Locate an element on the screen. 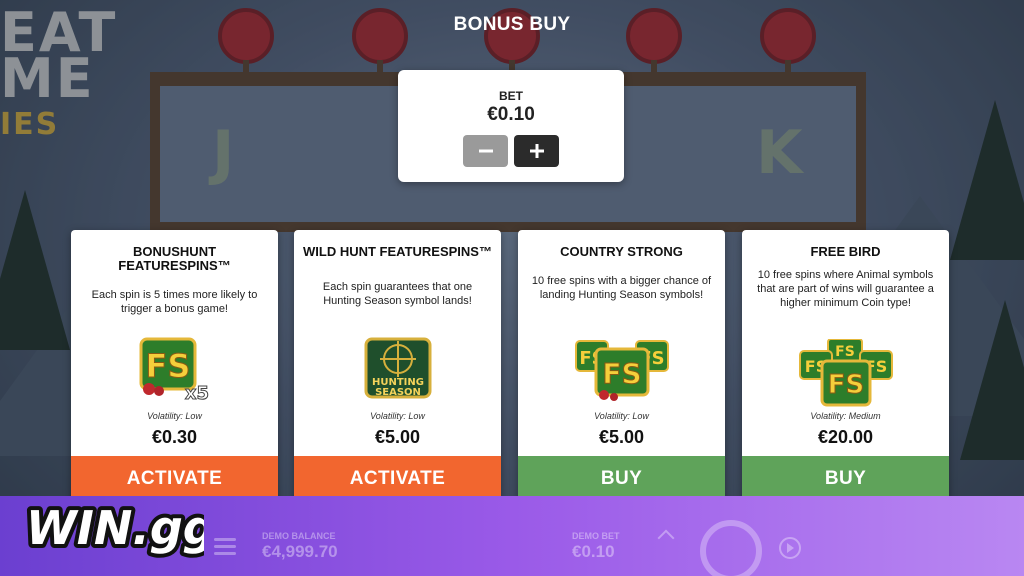  demo-bet-label: DEMO BET is located at coordinates (596, 536).